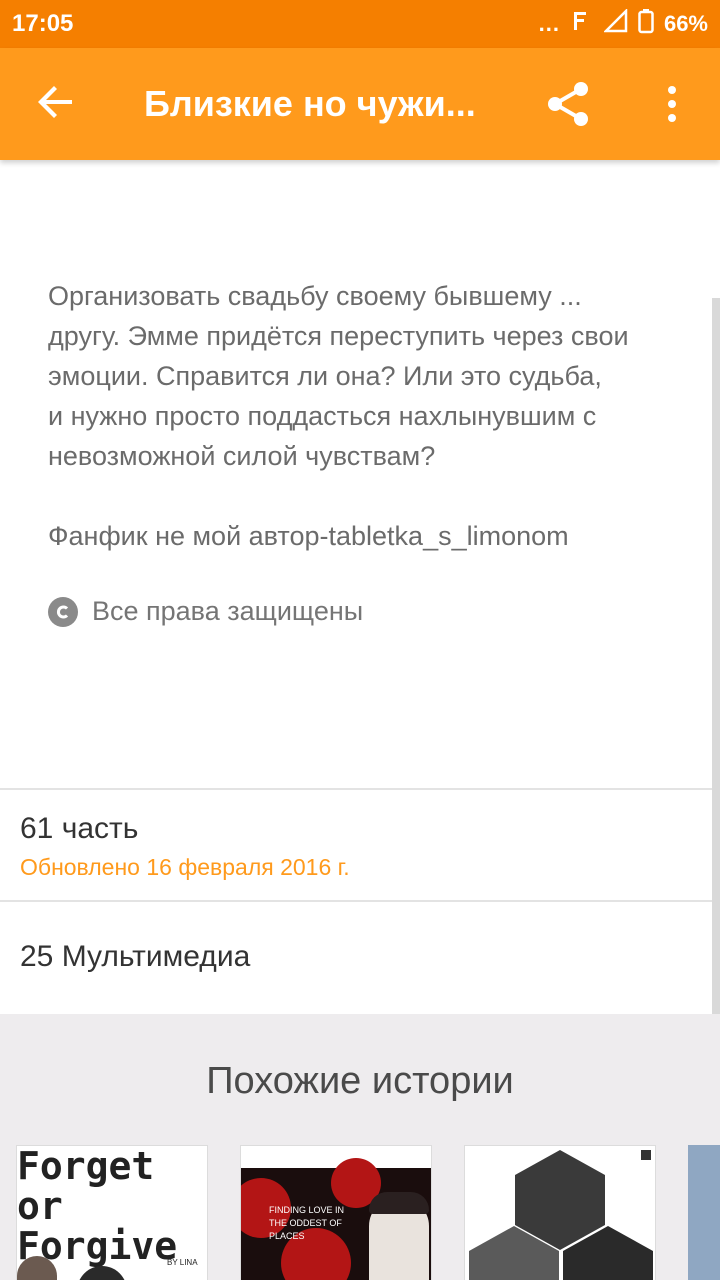  What do you see at coordinates (615, 23) in the screenshot?
I see `cell-signal-icon` at bounding box center [615, 23].